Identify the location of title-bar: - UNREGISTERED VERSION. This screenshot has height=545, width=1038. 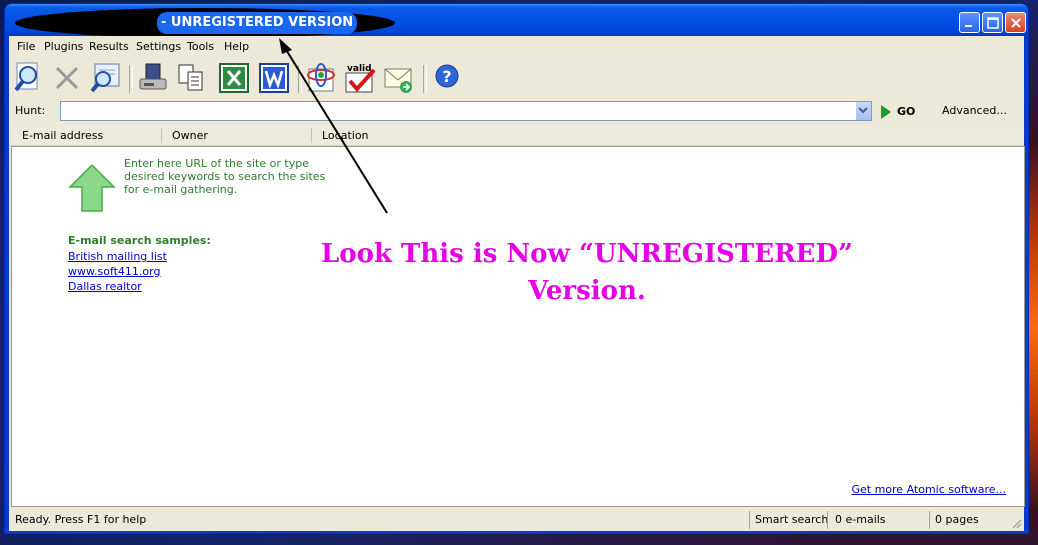
(516, 21).